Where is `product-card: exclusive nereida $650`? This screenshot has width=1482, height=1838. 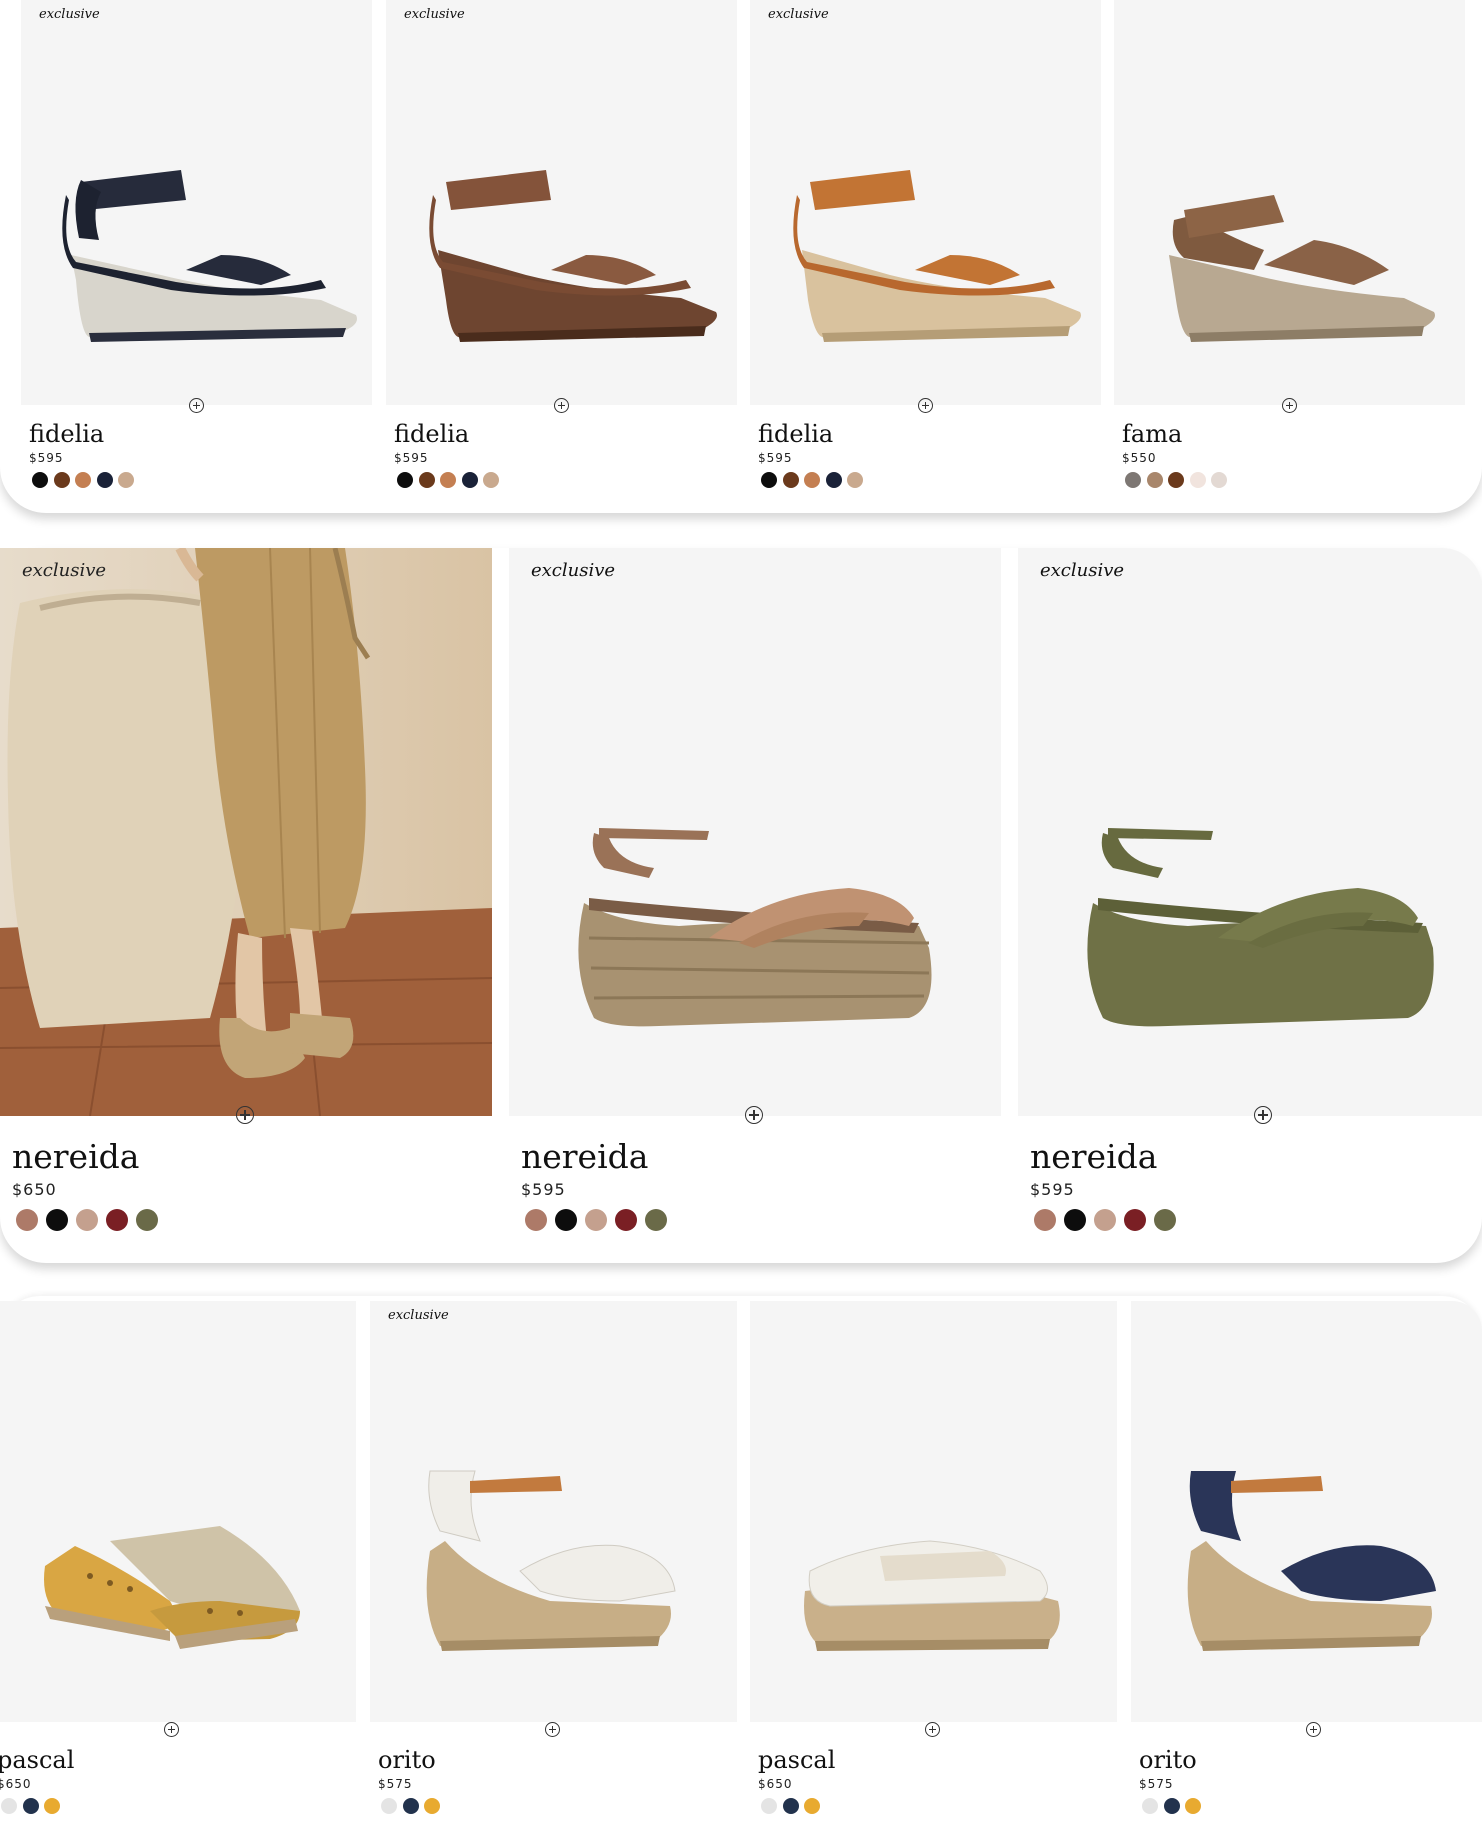
product-card: exclusive nereida $650 is located at coordinates (246, 905).